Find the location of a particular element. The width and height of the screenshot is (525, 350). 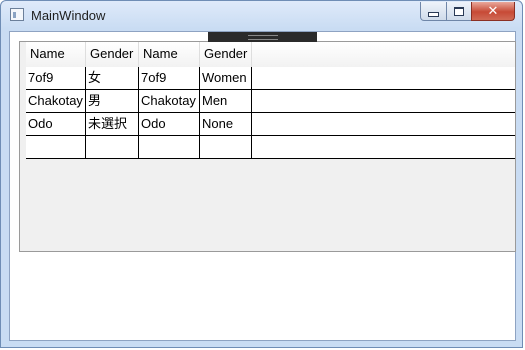

column-header-name-1: Name is located at coordinates (56, 54).